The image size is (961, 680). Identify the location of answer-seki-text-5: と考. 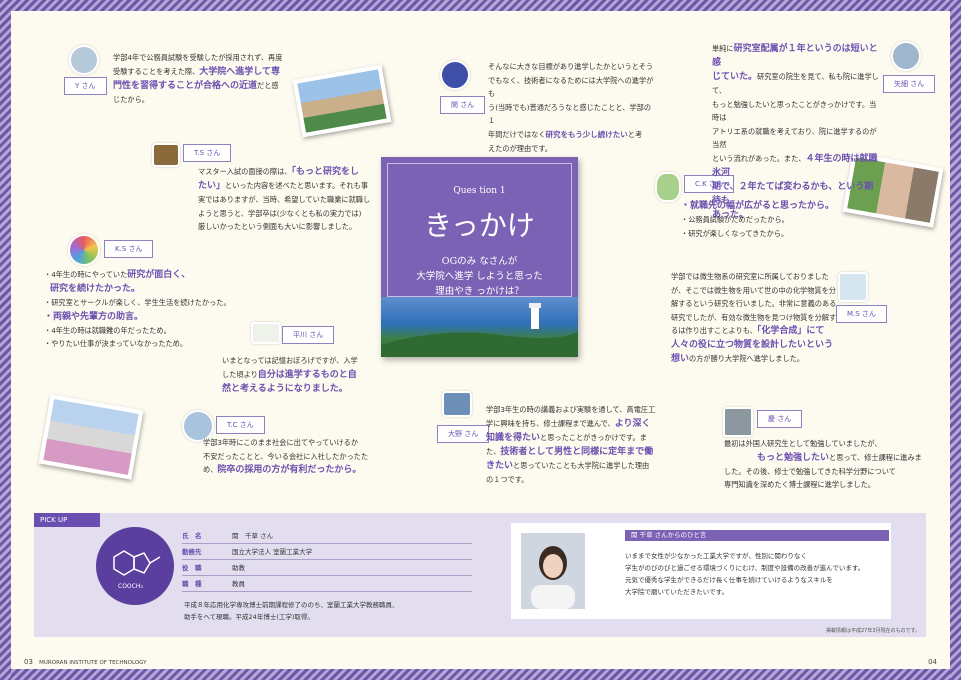
(635, 134).